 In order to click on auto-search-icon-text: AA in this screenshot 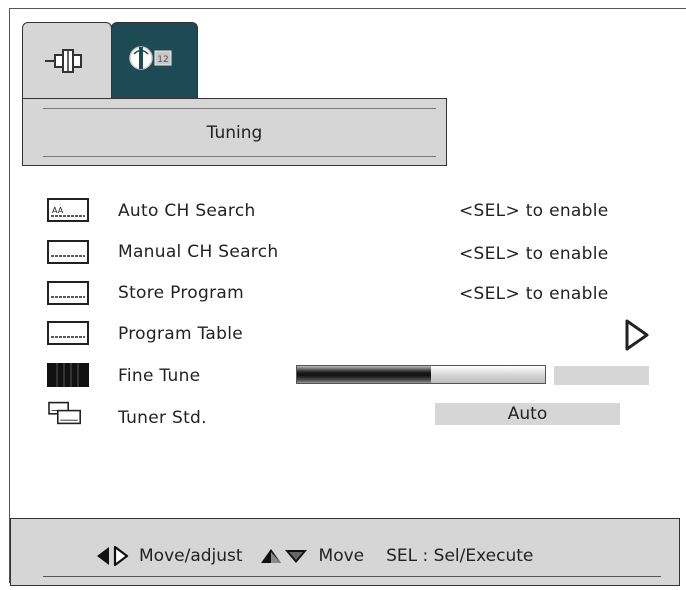, I will do `click(58, 210)`.